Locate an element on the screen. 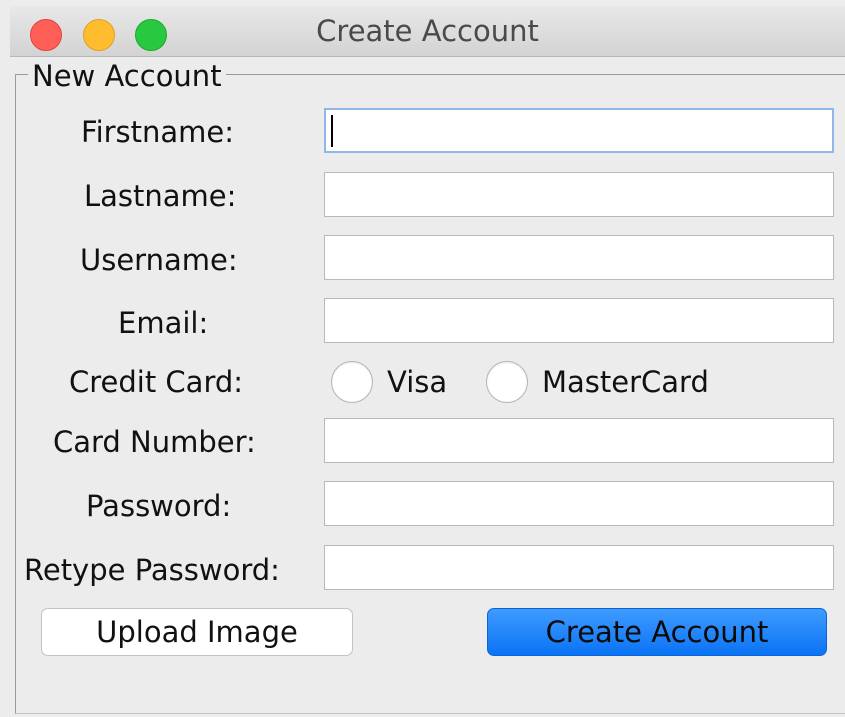 This screenshot has height=717, width=845. card-number-input is located at coordinates (579, 440).